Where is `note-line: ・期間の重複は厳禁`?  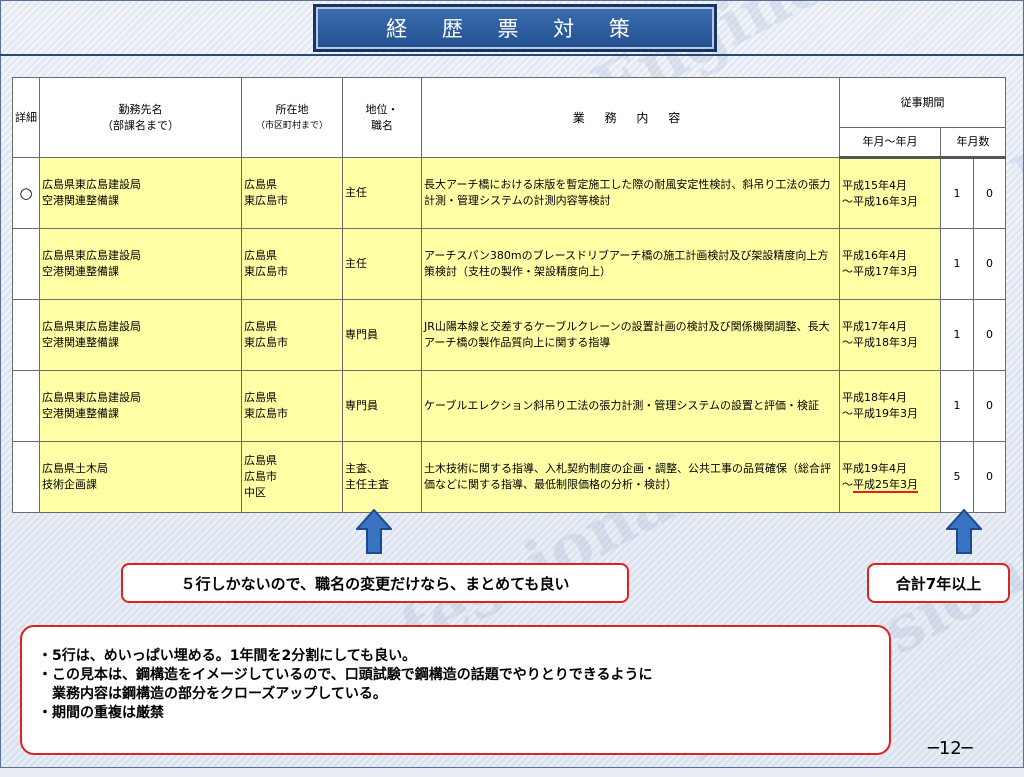
note-line: ・期間の重複は厳禁 is located at coordinates (101, 713).